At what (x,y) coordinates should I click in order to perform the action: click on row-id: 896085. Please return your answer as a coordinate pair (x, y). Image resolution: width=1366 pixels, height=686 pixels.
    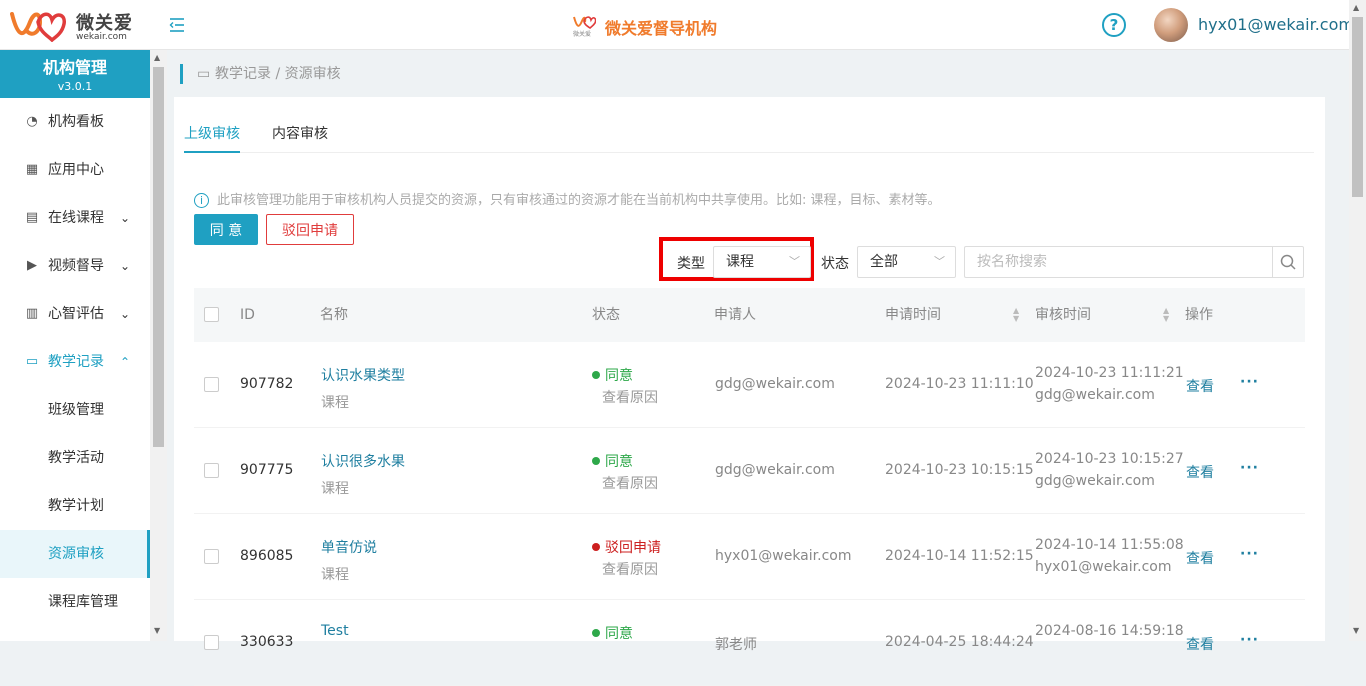
    Looking at the image, I should click on (267, 556).